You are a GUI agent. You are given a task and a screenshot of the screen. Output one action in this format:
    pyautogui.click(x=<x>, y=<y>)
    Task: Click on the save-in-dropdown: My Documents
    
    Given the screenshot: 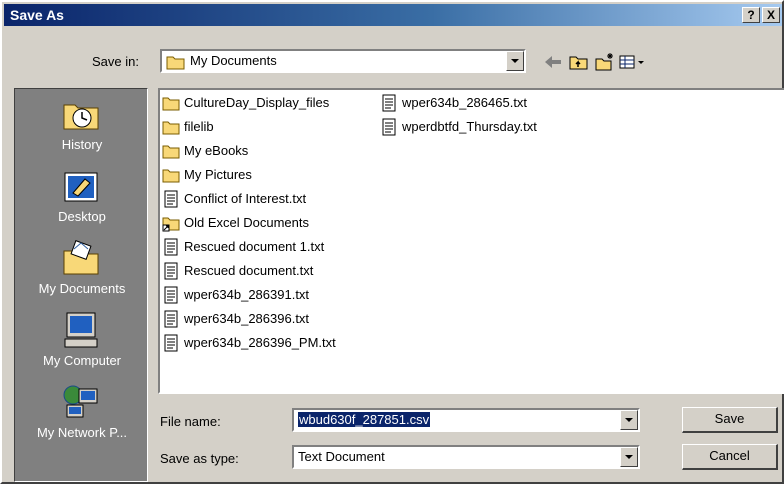 What is the action you would take?
    pyautogui.click(x=343, y=61)
    